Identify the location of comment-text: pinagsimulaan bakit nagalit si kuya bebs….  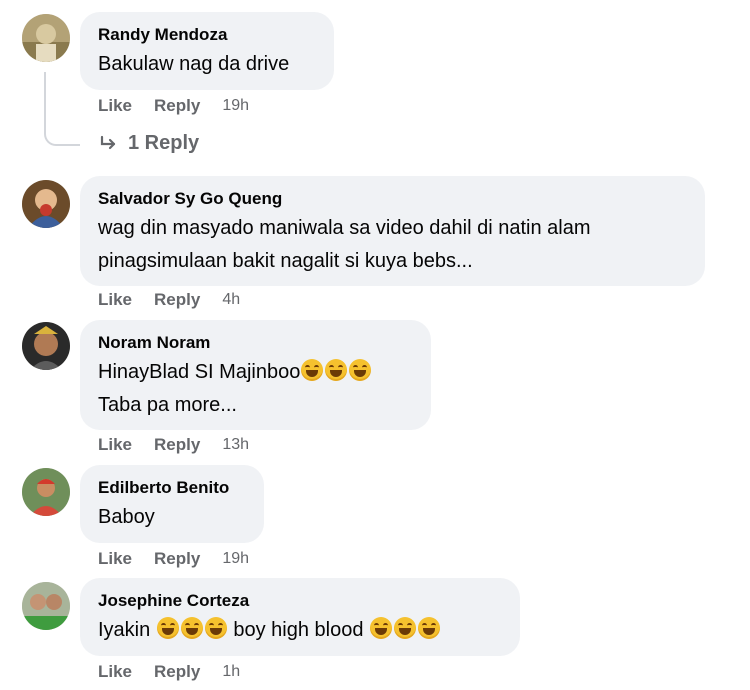
(285, 261).